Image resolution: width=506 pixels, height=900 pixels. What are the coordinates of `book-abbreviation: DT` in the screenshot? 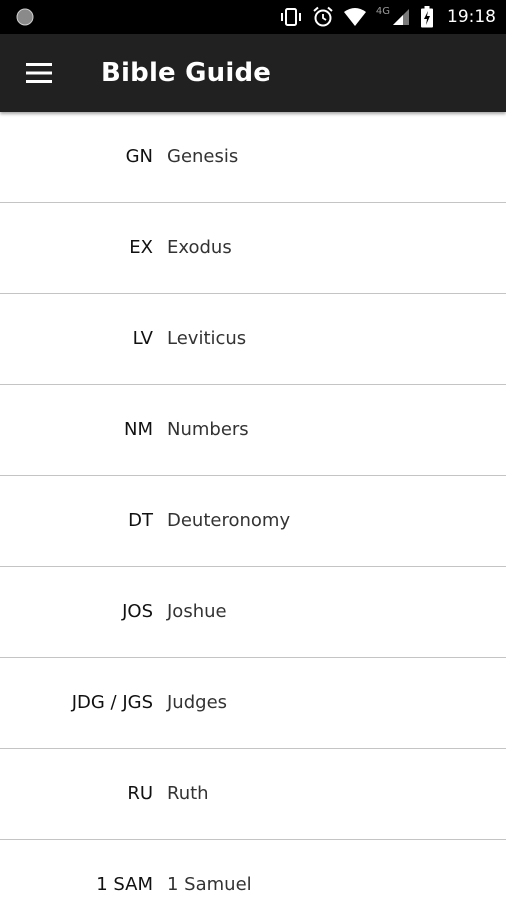 It's located at (140, 520).